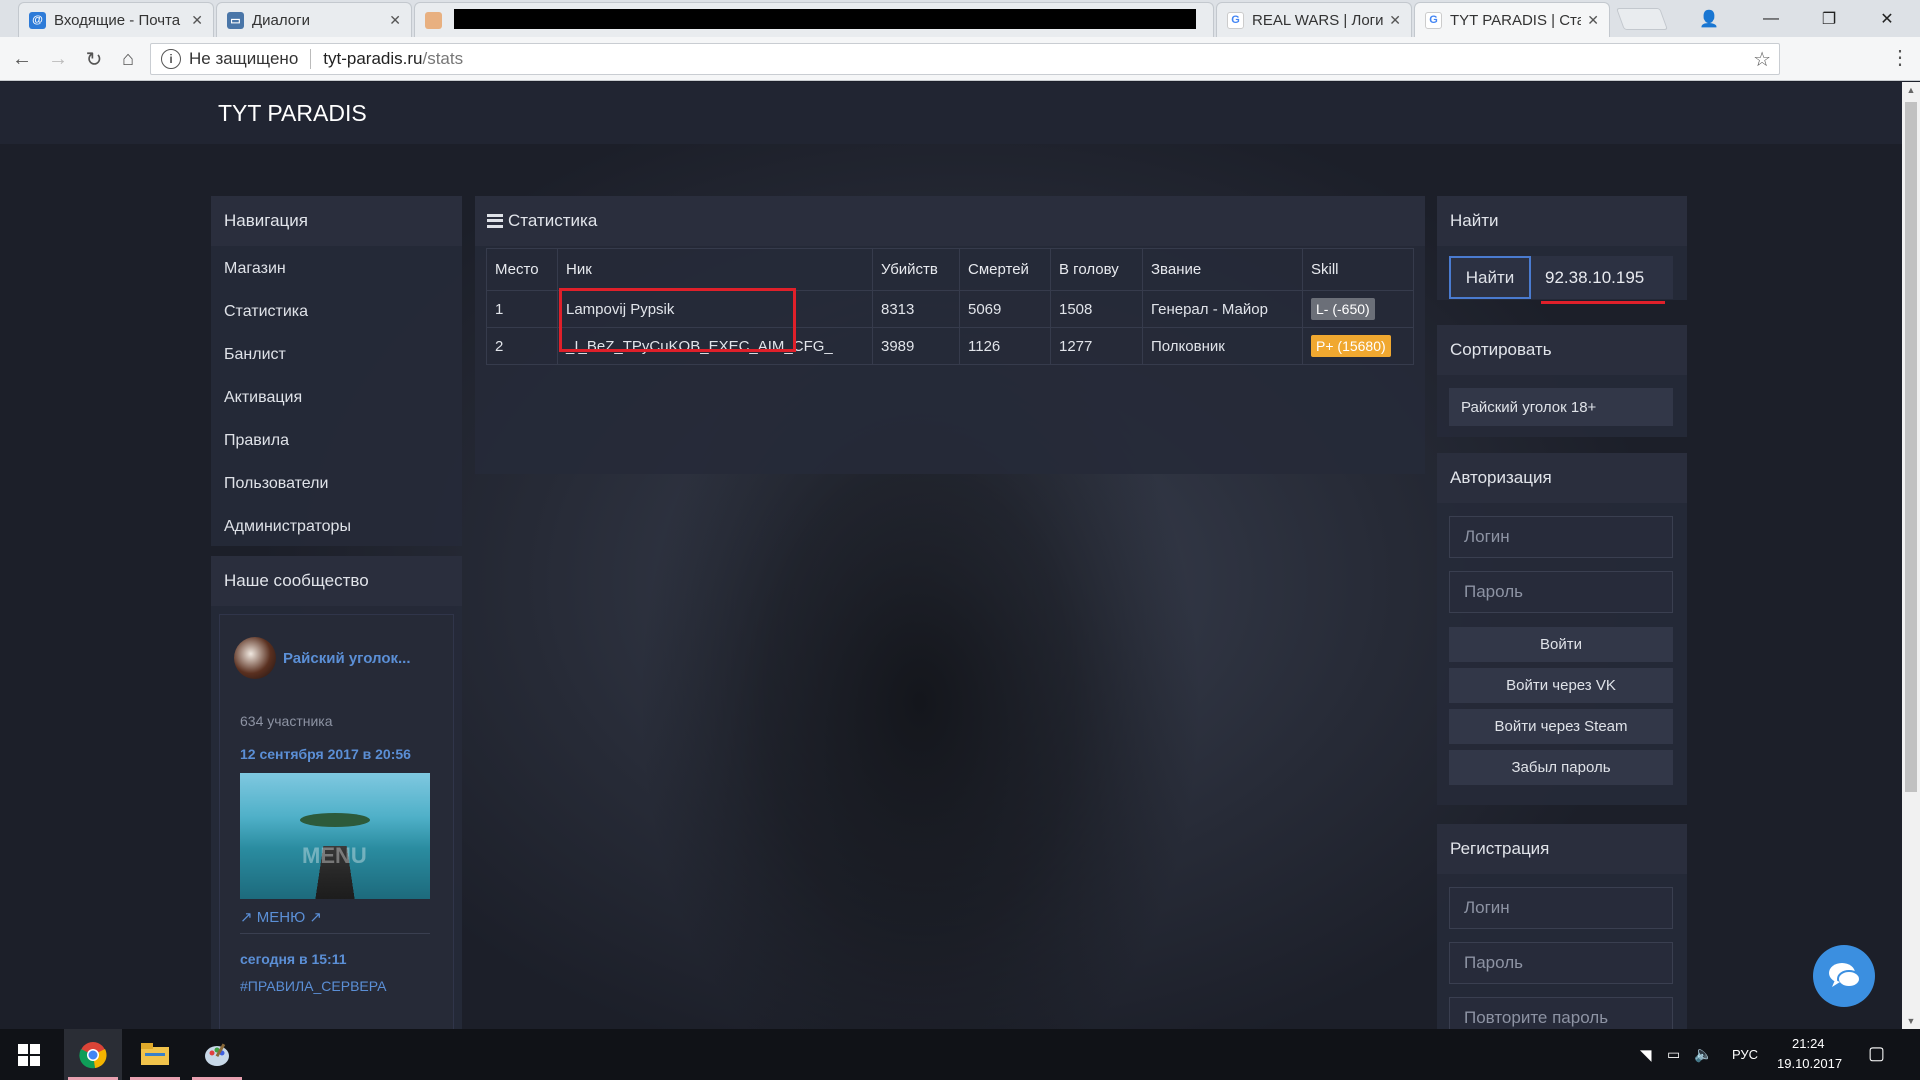 This screenshot has height=1080, width=1920. What do you see at coordinates (1709, 18) in the screenshot?
I see `profile-icon: 👤` at bounding box center [1709, 18].